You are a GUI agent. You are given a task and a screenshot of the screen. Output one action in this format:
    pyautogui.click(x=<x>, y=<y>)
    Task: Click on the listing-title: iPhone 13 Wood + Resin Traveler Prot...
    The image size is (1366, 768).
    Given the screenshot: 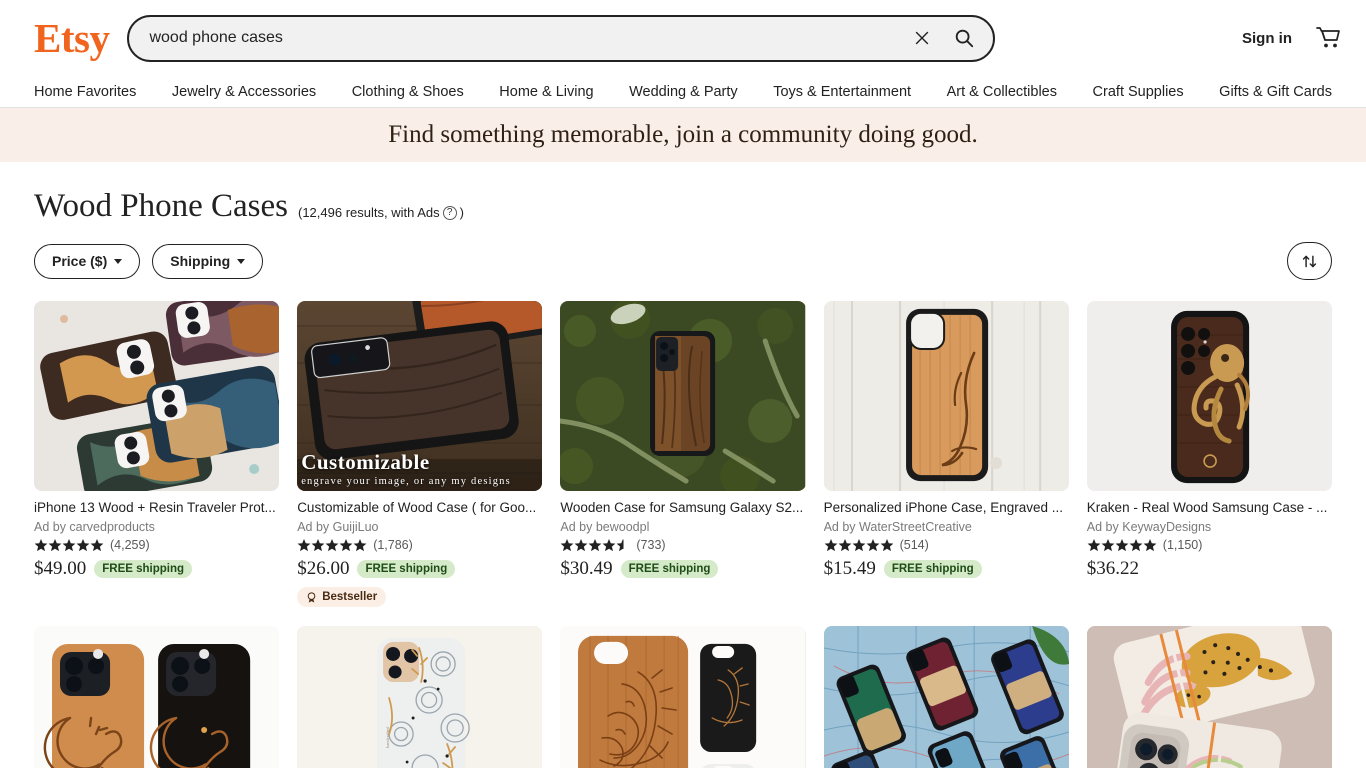 What is the action you would take?
    pyautogui.click(x=156, y=508)
    